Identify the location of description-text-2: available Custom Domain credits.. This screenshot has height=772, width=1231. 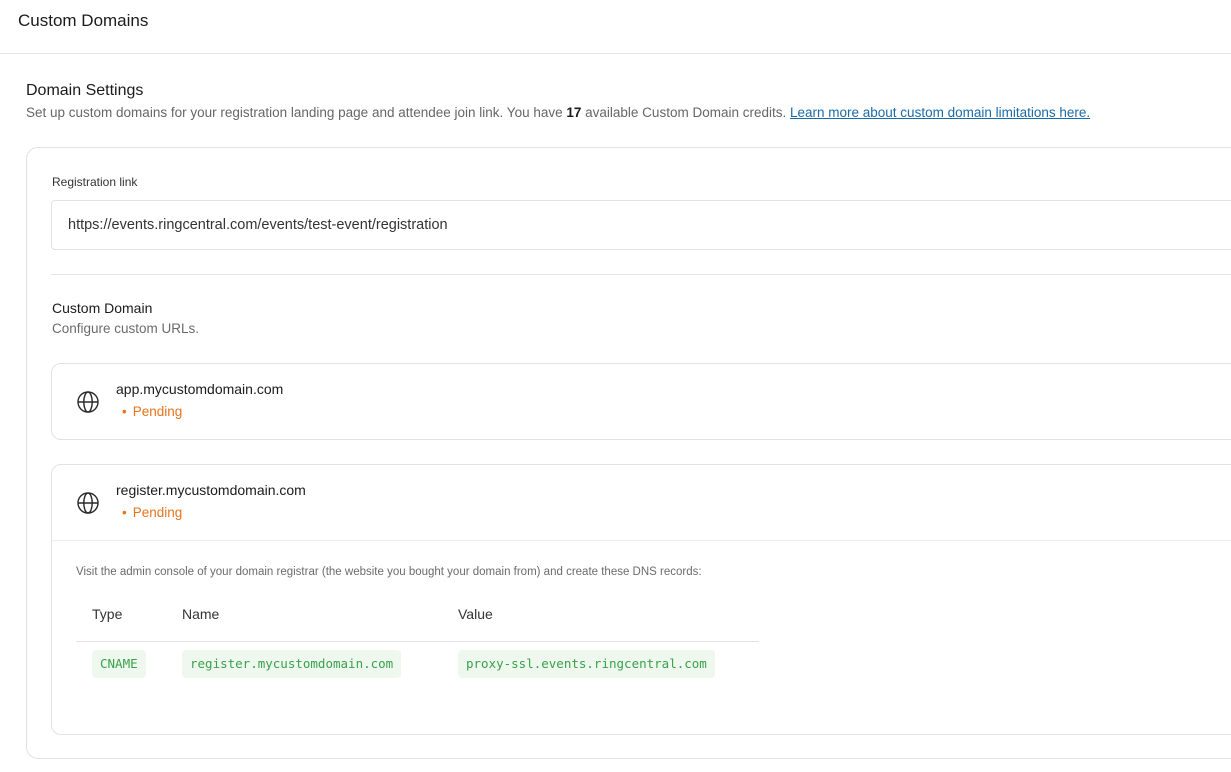
(685, 112).